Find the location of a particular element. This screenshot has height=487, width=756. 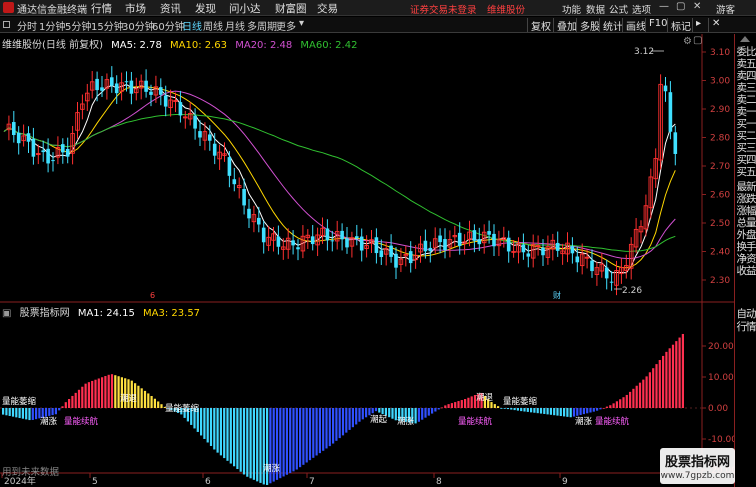

event-marker-6: 6 is located at coordinates (152, 295).